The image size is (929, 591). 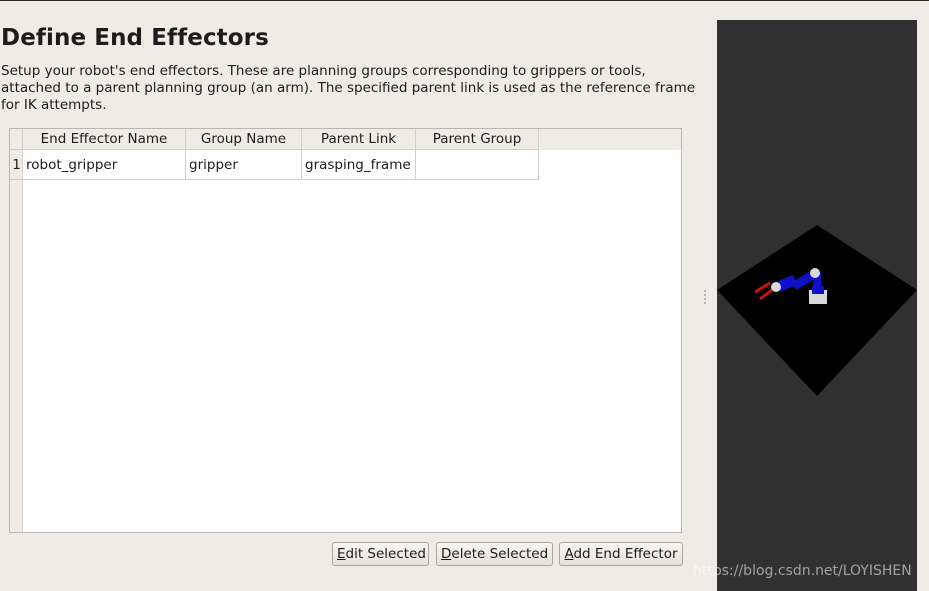 What do you see at coordinates (16, 139) in the screenshot?
I see `table-corner` at bounding box center [16, 139].